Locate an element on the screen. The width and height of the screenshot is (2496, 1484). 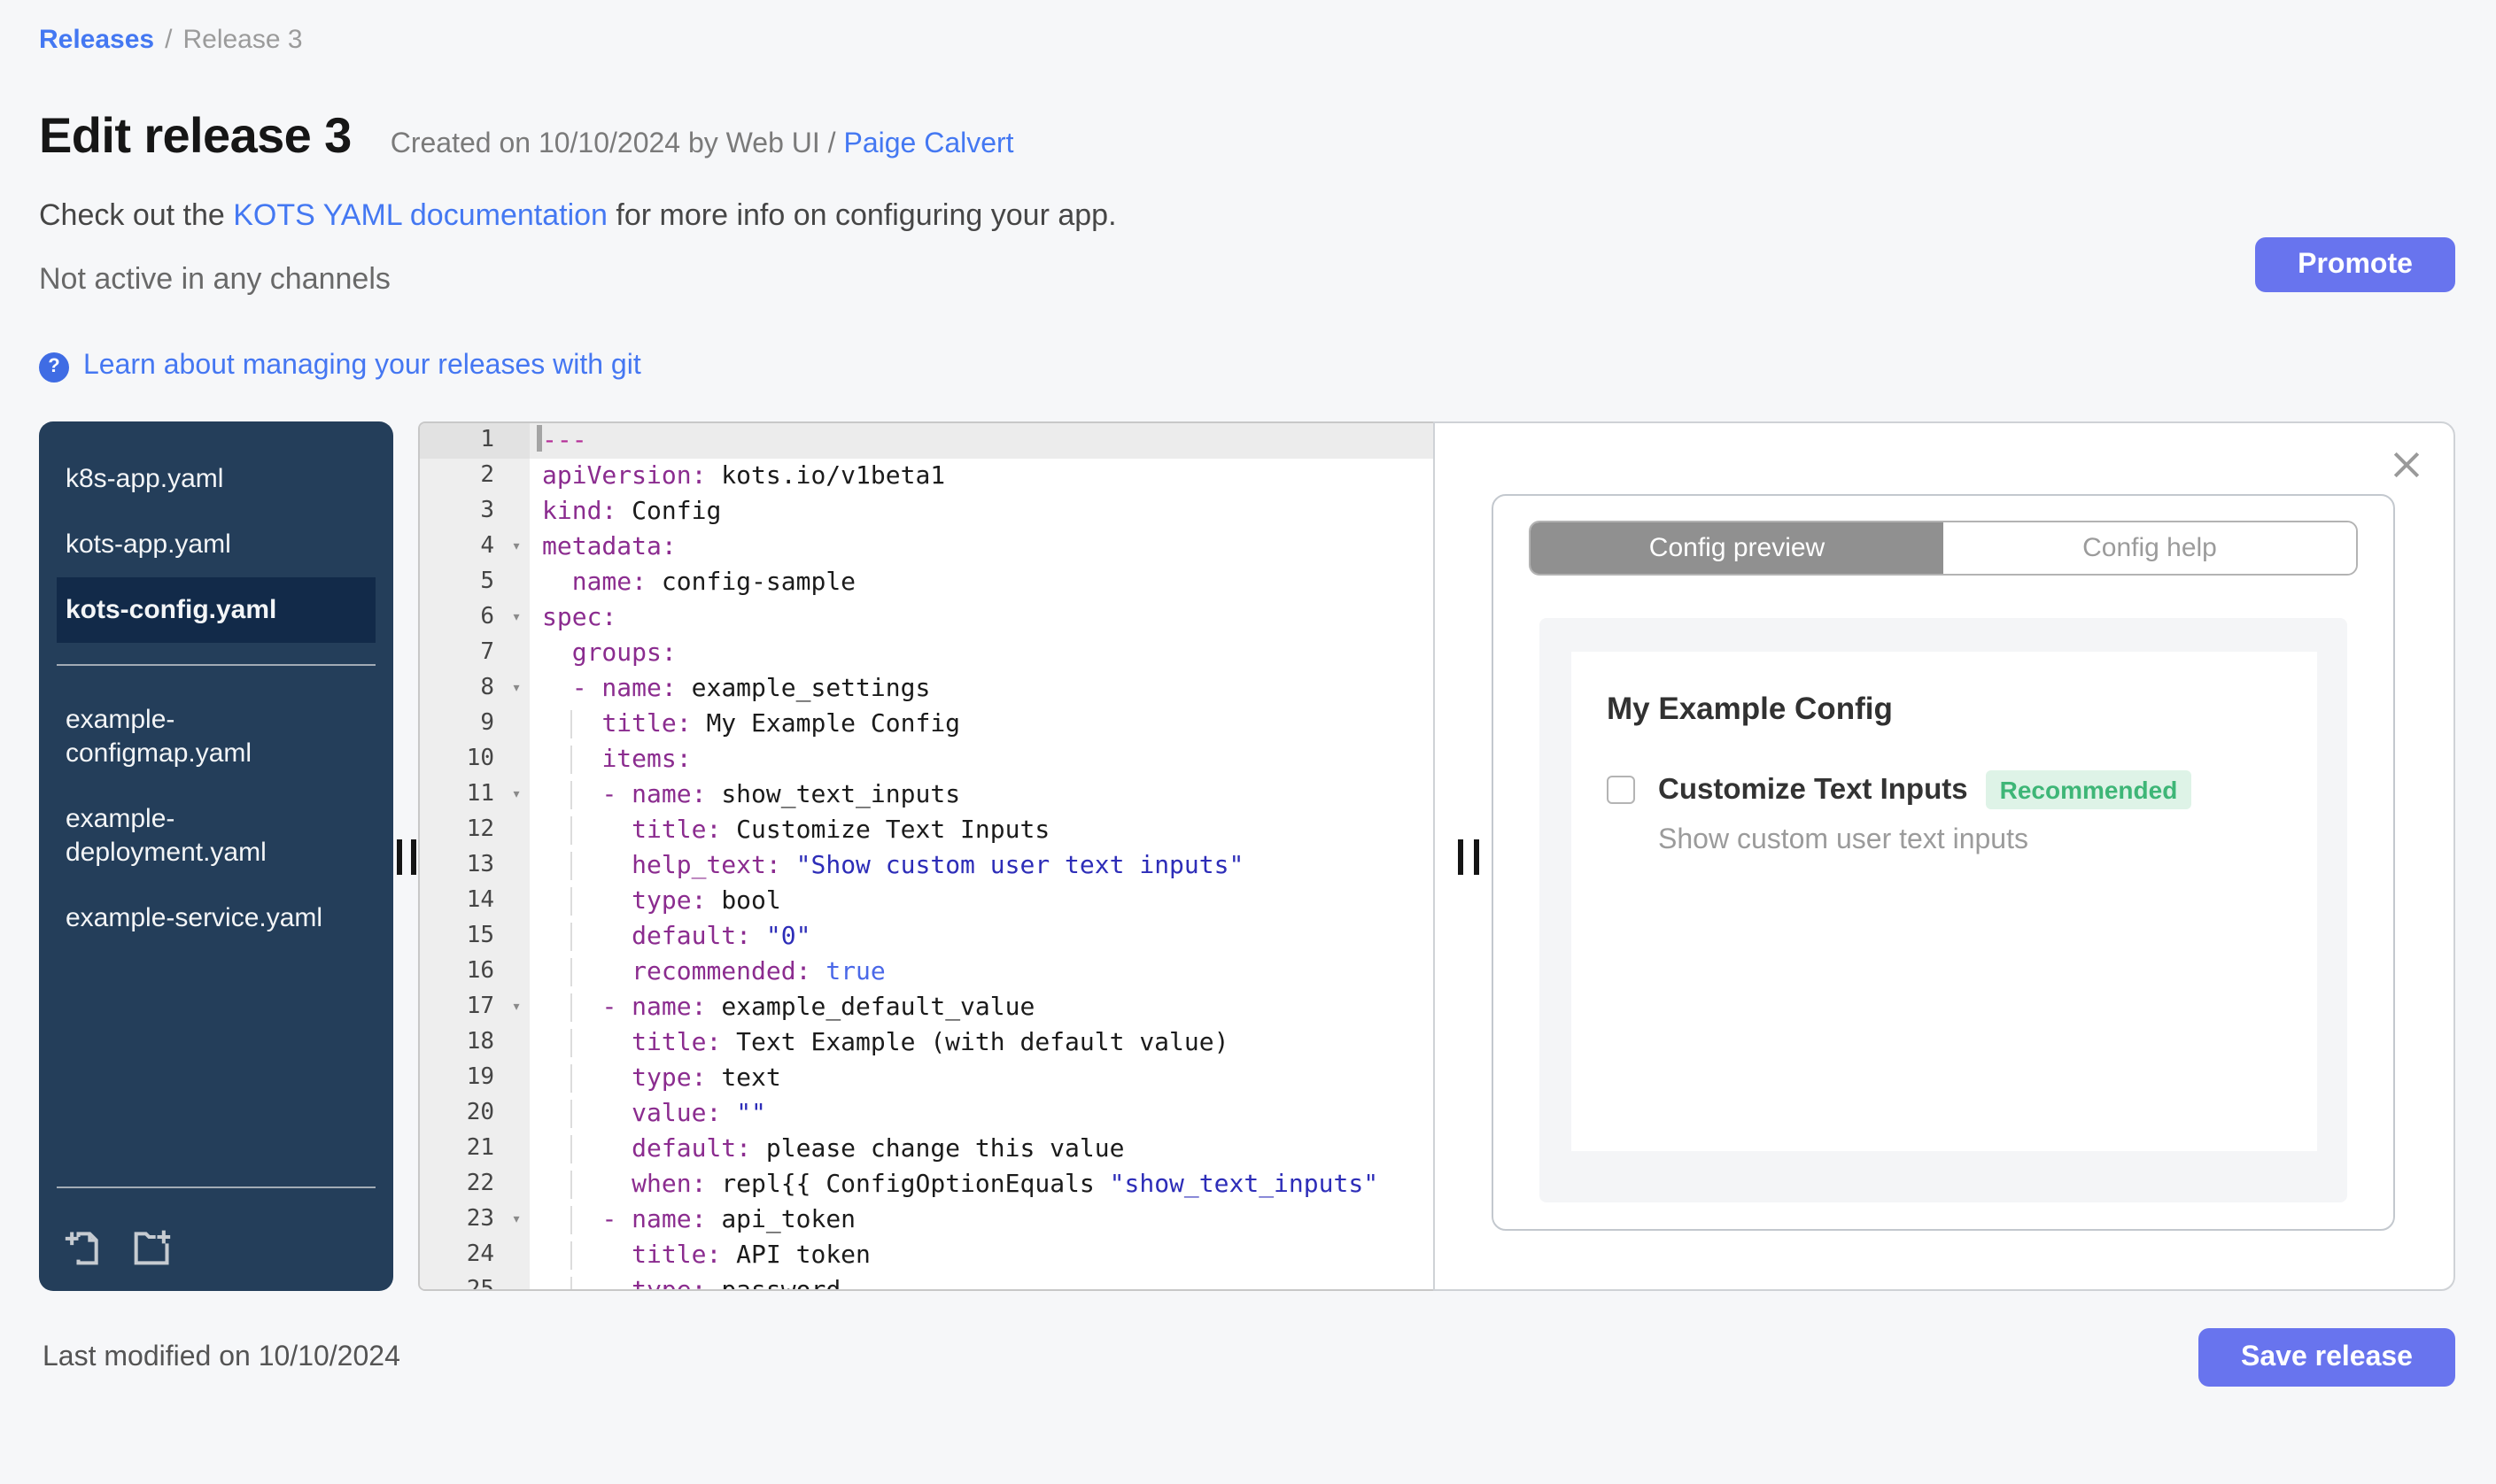
config-group-title: My Example Config is located at coordinates (1750, 708).